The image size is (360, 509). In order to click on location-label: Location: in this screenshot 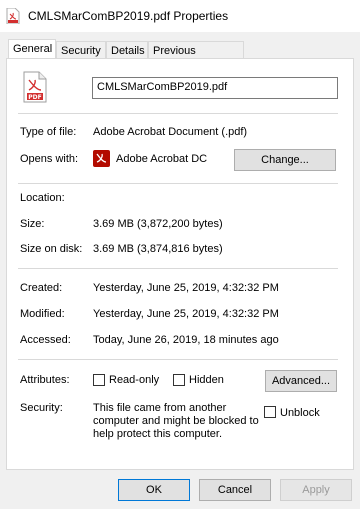, I will do `click(42, 198)`.